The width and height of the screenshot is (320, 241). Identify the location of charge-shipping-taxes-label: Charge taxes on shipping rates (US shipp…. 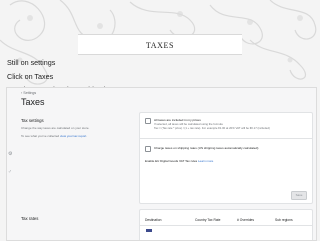
(206, 148).